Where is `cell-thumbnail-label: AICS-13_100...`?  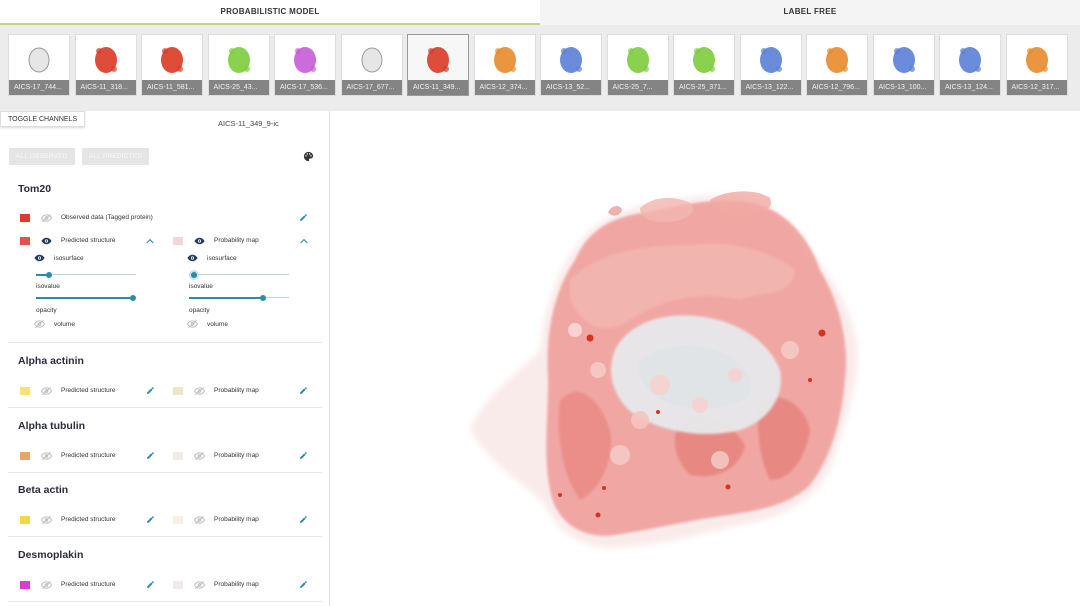 cell-thumbnail-label: AICS-13_100... is located at coordinates (903, 87).